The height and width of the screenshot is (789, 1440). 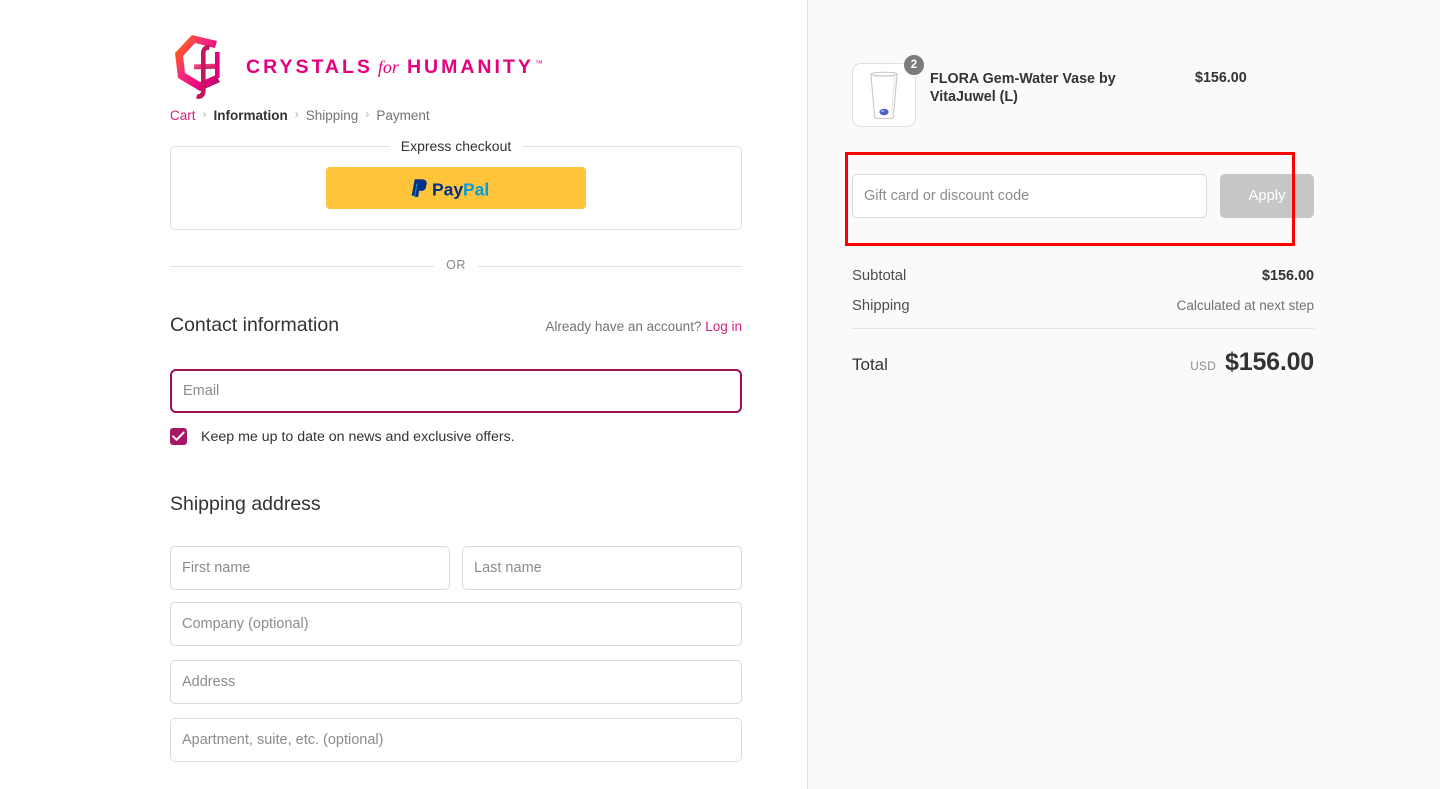 I want to click on apartment-input, so click(x=456, y=739).